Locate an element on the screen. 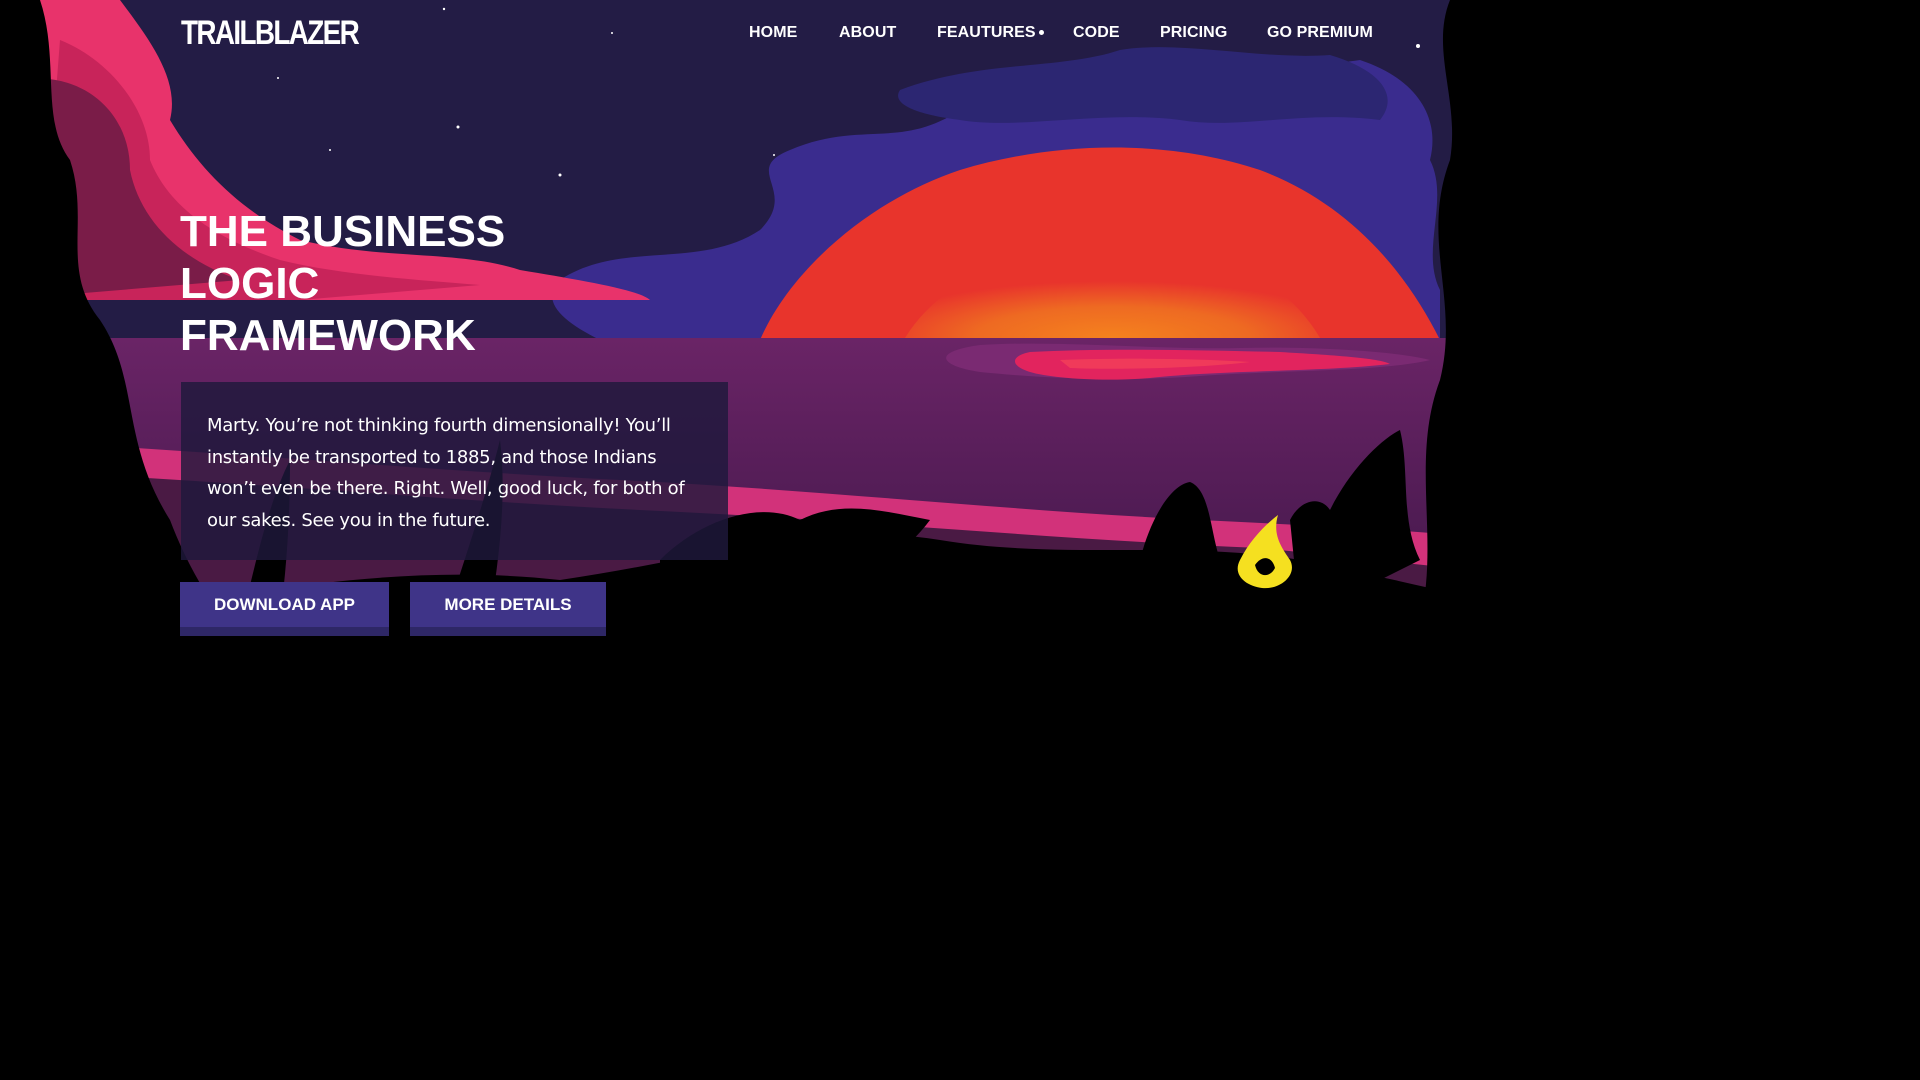 The height and width of the screenshot is (1080, 1920). hero-title-line: THE BUSINESS is located at coordinates (343, 231).